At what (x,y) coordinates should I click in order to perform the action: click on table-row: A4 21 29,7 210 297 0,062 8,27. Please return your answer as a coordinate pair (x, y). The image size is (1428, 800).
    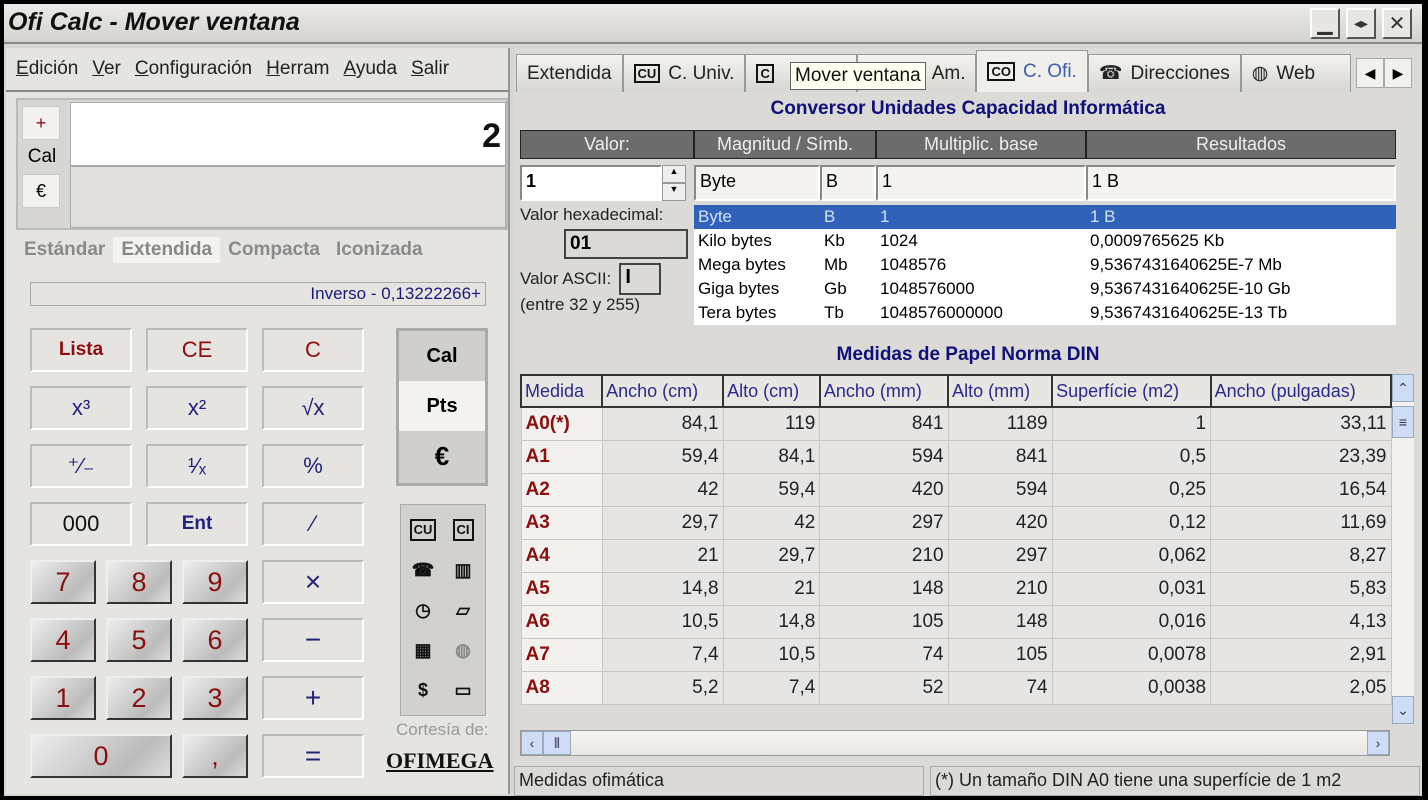
    Looking at the image, I should click on (956, 555).